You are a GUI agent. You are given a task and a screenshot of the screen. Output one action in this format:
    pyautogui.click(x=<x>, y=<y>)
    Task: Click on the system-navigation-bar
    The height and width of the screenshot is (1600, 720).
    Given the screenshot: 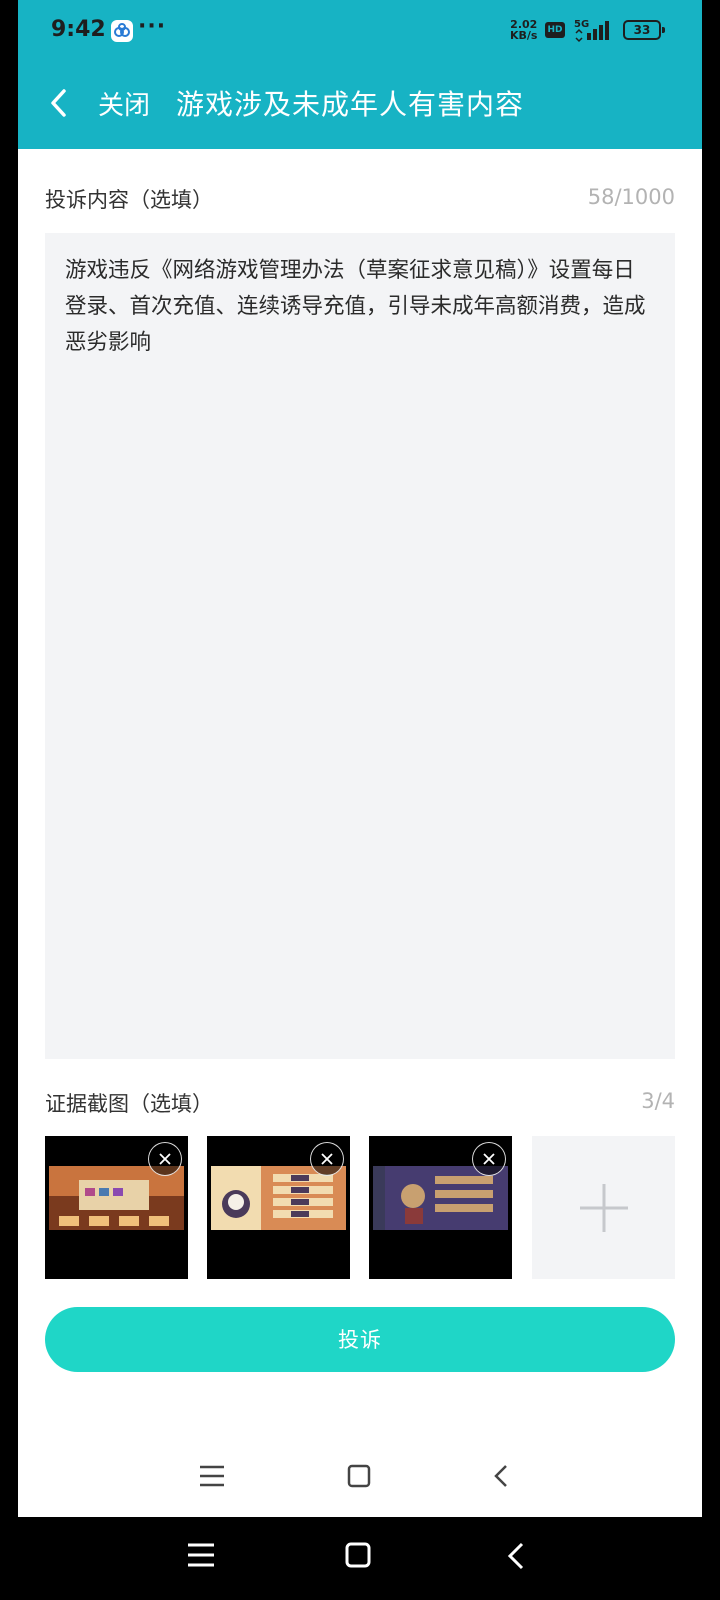 What is the action you would take?
    pyautogui.click(x=360, y=1558)
    